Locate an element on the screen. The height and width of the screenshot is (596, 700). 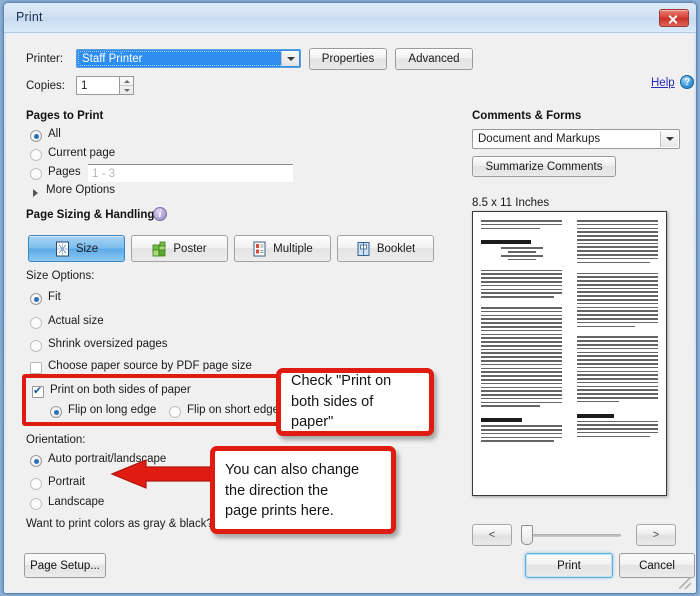
radio-flip-long-edge is located at coordinates (56, 412).